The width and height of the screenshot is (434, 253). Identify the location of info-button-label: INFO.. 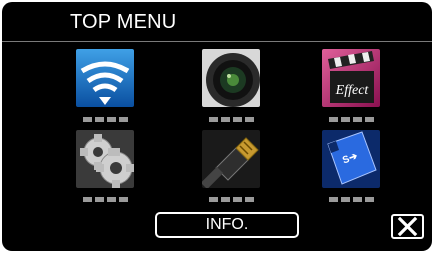
(227, 224).